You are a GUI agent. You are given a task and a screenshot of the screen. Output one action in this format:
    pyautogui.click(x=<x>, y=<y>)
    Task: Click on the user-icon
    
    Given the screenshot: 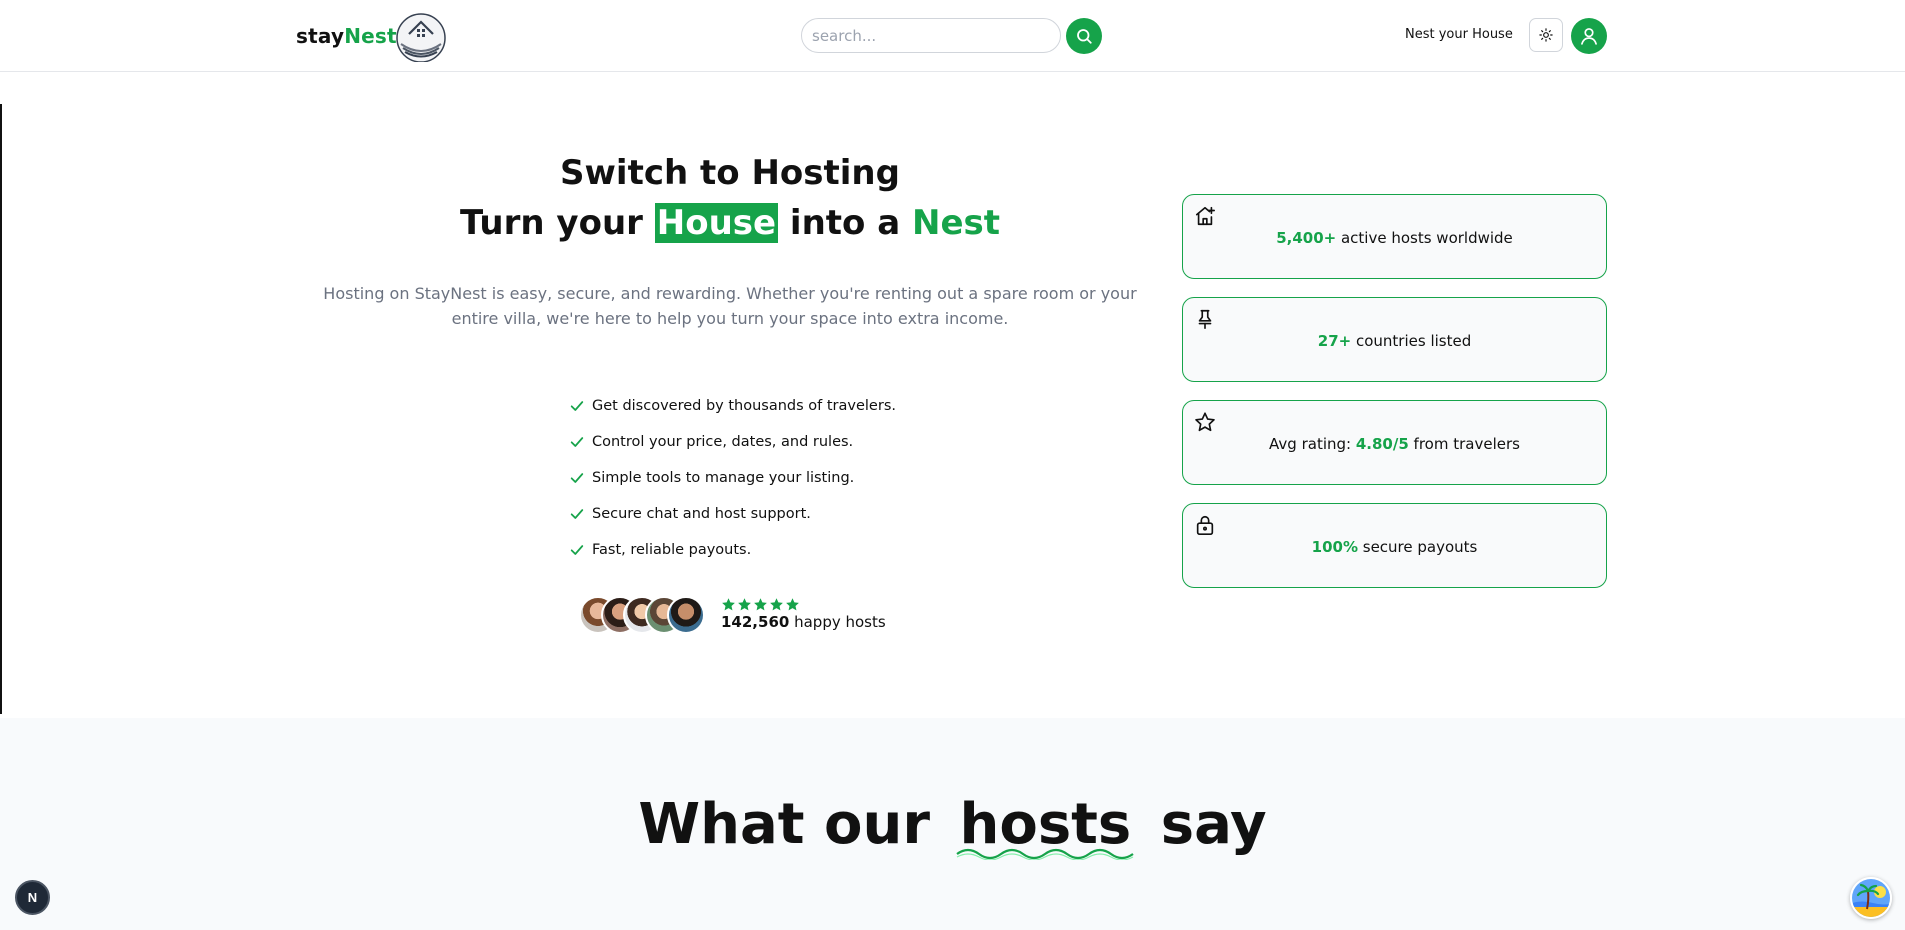 What is the action you would take?
    pyautogui.click(x=1589, y=36)
    